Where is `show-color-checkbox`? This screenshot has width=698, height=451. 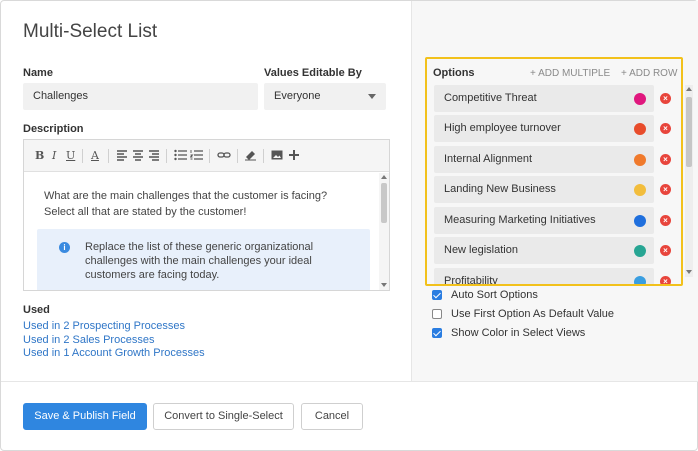
show-color-checkbox is located at coordinates (437, 333).